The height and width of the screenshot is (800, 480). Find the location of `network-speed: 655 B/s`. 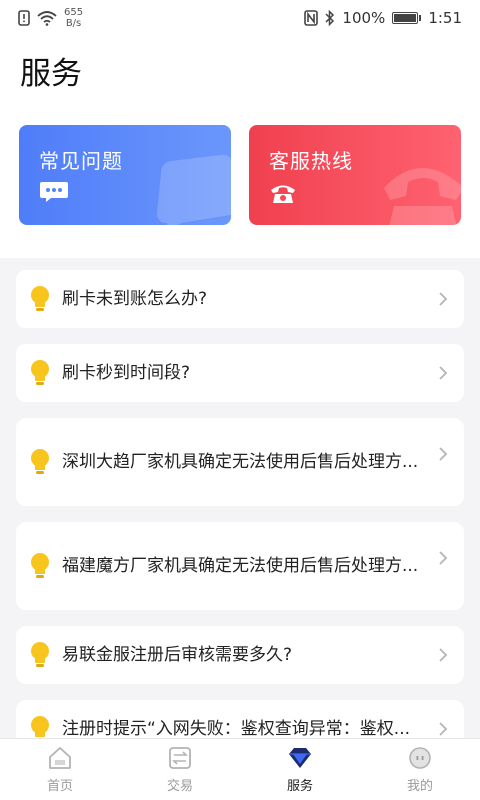

network-speed: 655 B/s is located at coordinates (74, 18).